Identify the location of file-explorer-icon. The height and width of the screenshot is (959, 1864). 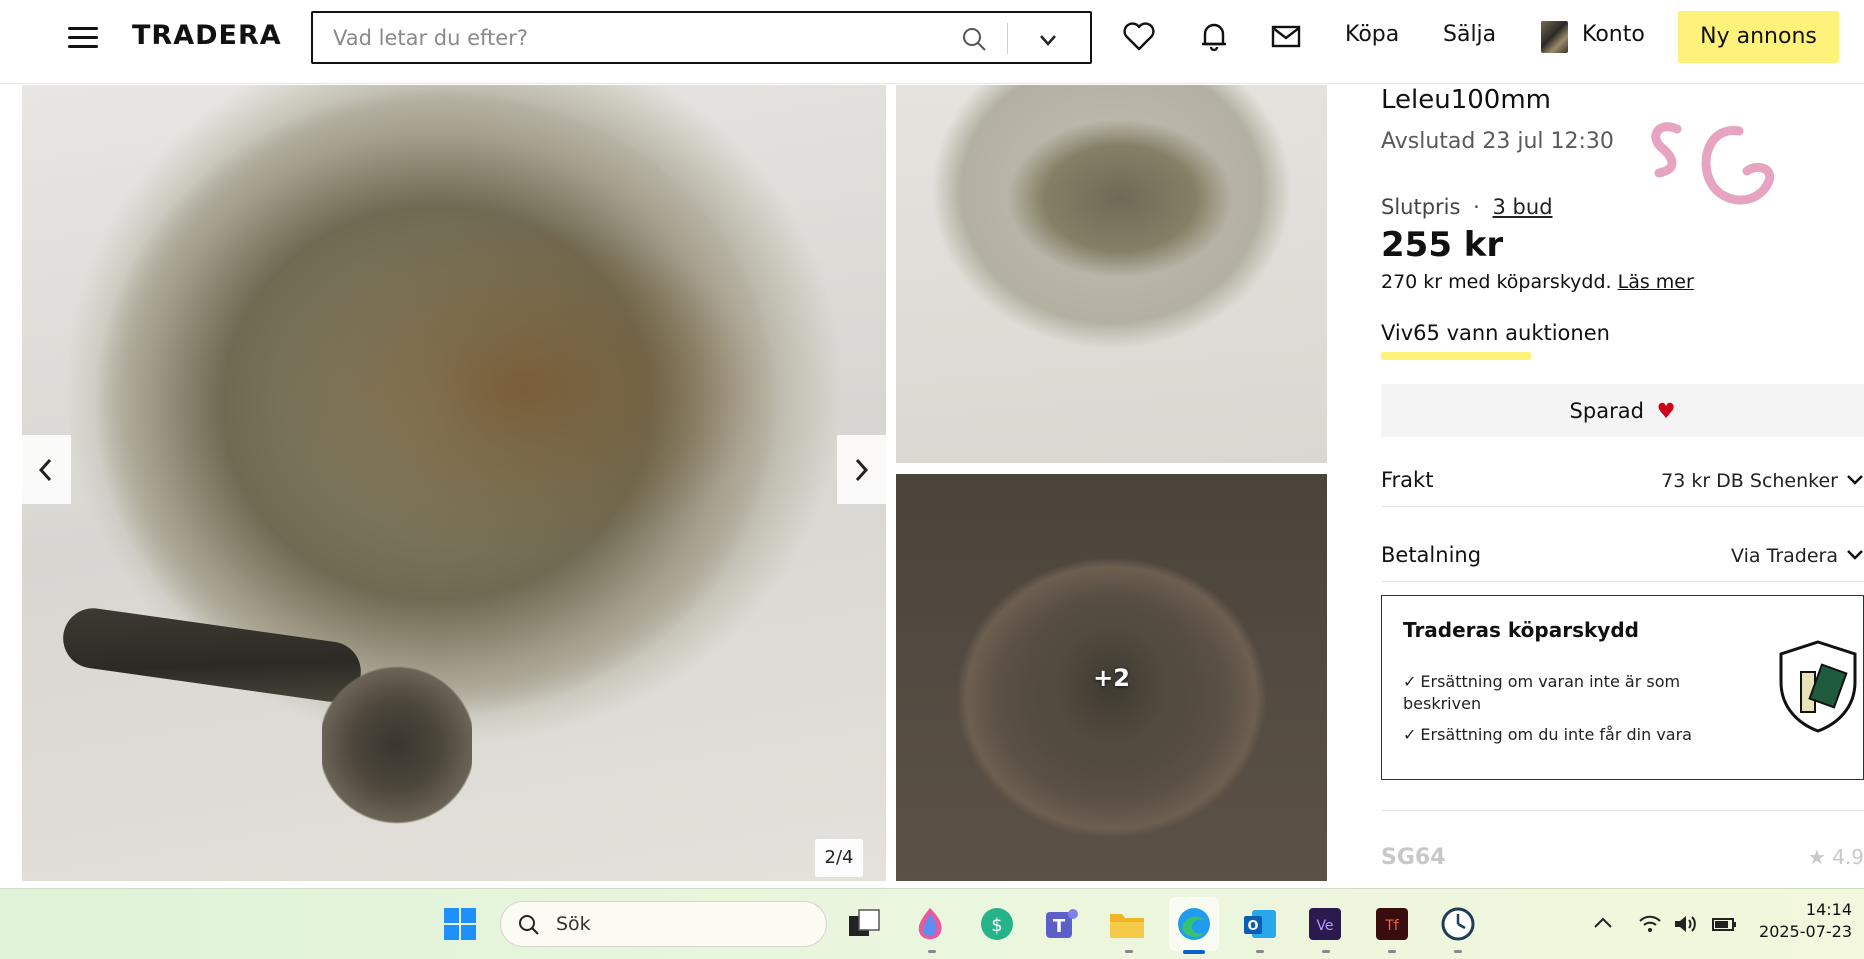
(1127, 924).